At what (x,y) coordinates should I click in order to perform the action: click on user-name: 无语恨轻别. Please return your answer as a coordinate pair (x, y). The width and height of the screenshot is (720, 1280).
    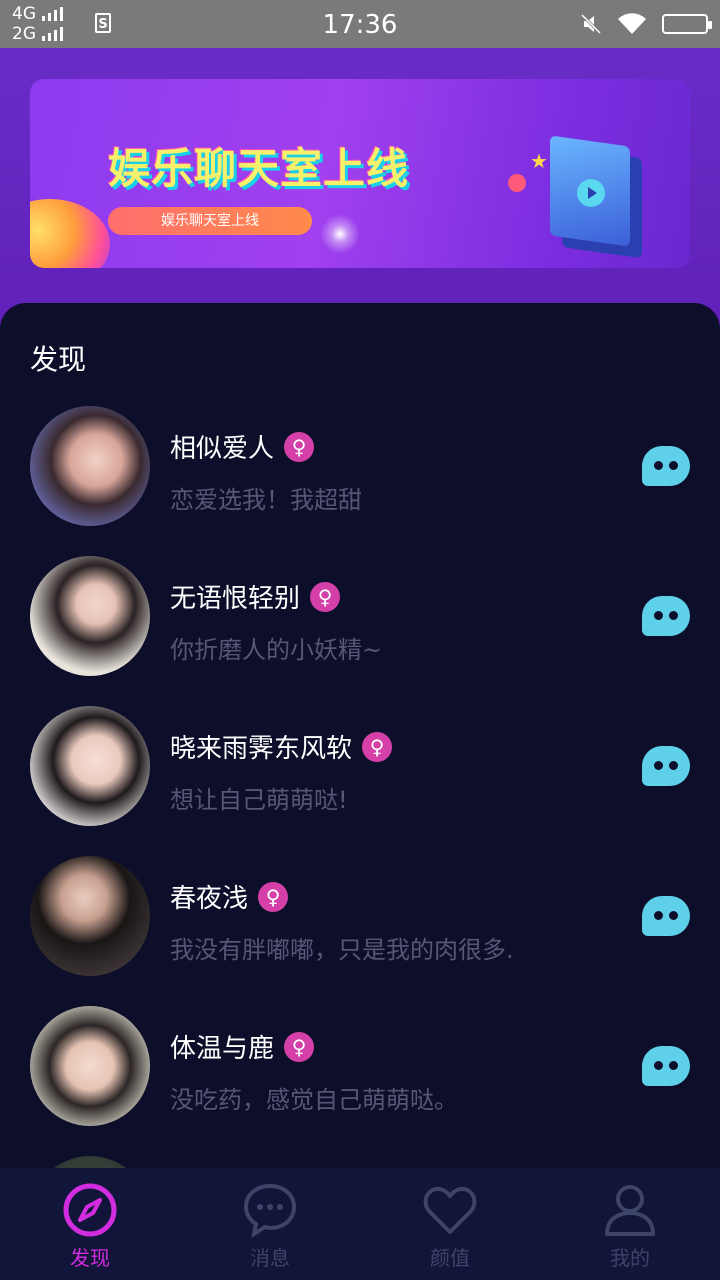
    Looking at the image, I should click on (235, 599).